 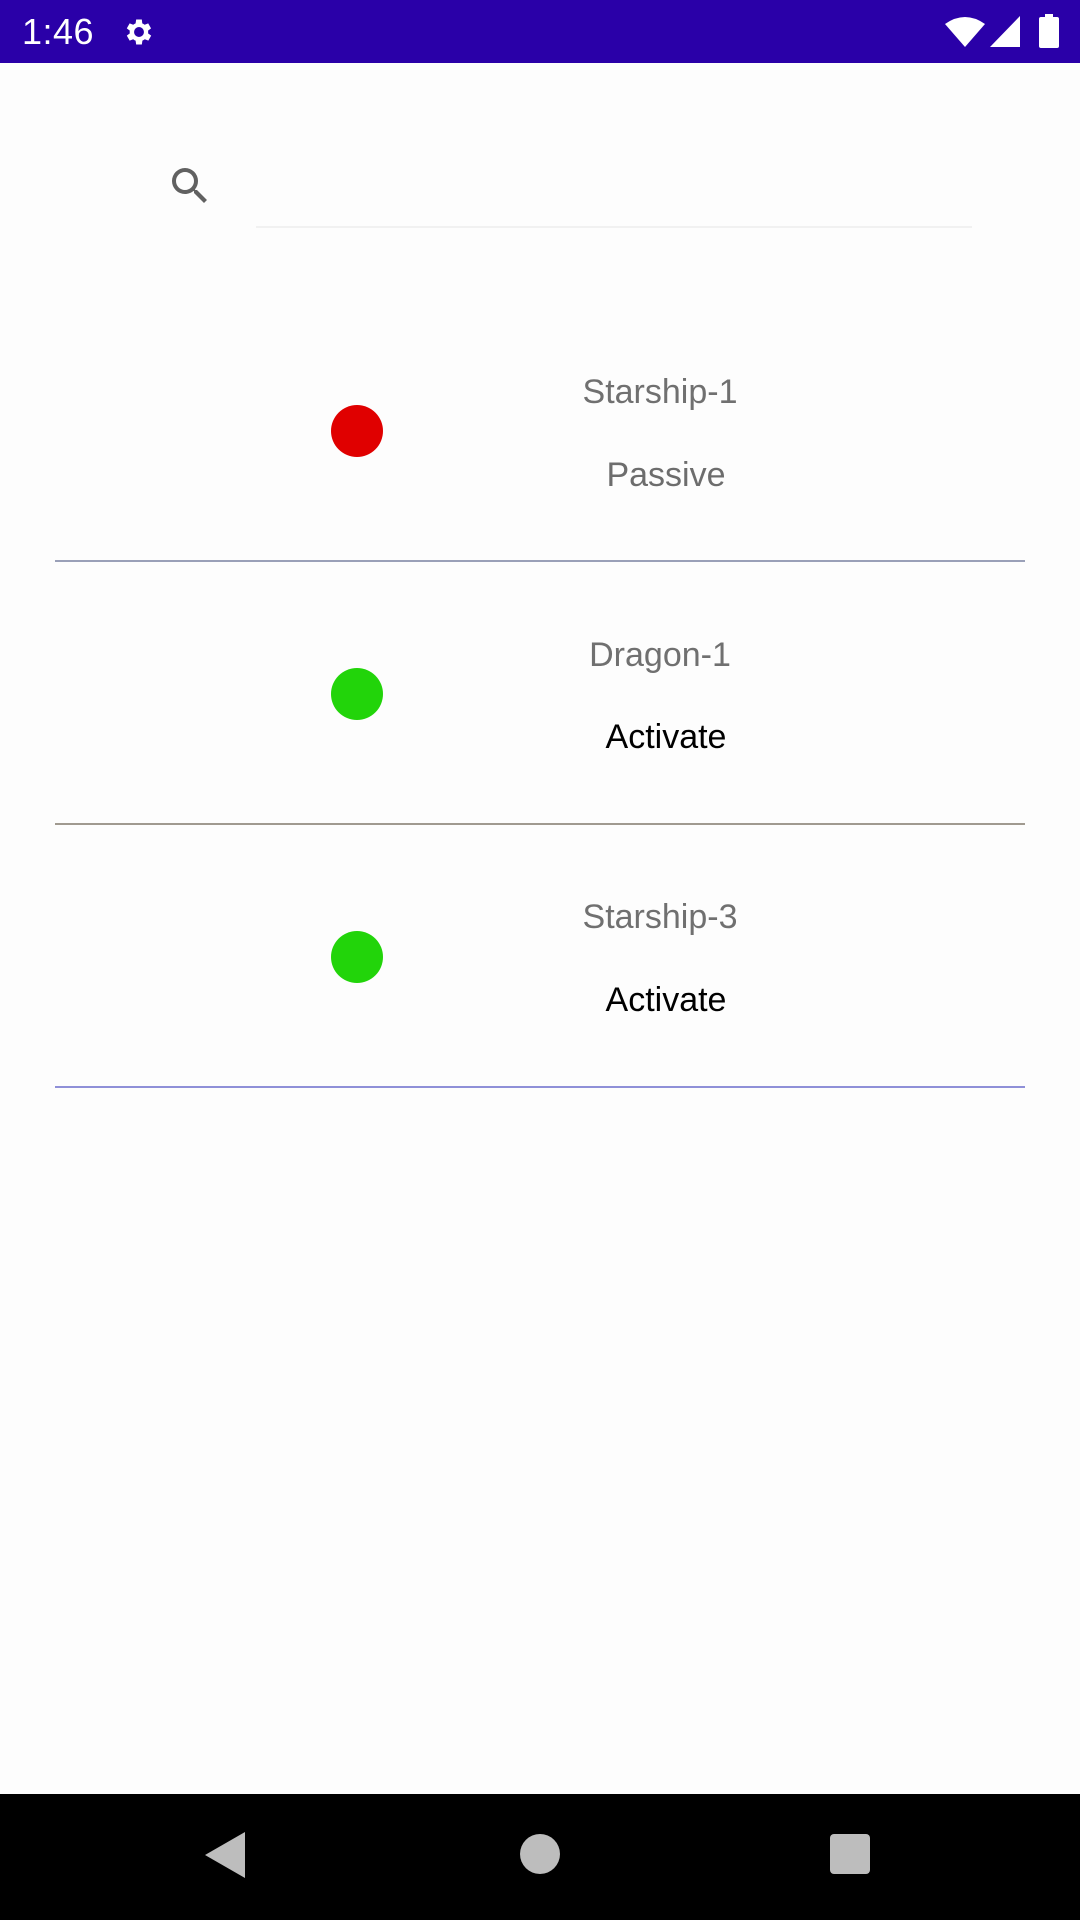 I want to click on signal-icon, so click(x=1005, y=31).